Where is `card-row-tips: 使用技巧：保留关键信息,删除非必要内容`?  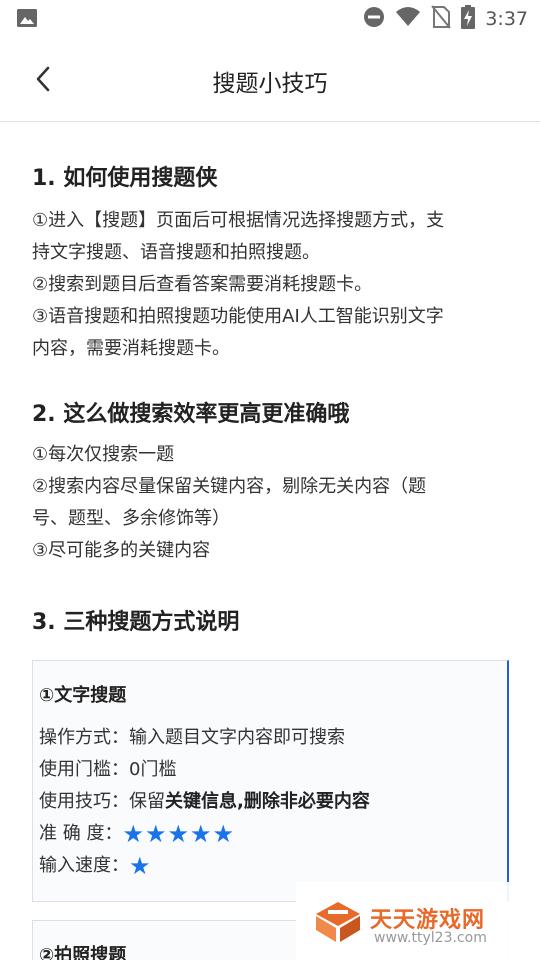
card-row-tips: 使用技巧：保留关键信息,删除非必要内容 is located at coordinates (204, 802).